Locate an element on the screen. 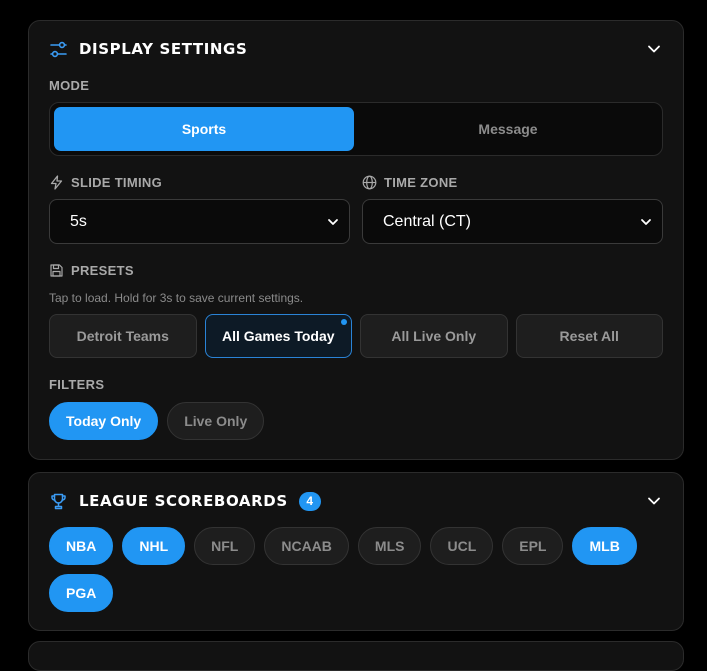 The height and width of the screenshot is (671, 707). filters-label-text: FILTERS is located at coordinates (77, 384).